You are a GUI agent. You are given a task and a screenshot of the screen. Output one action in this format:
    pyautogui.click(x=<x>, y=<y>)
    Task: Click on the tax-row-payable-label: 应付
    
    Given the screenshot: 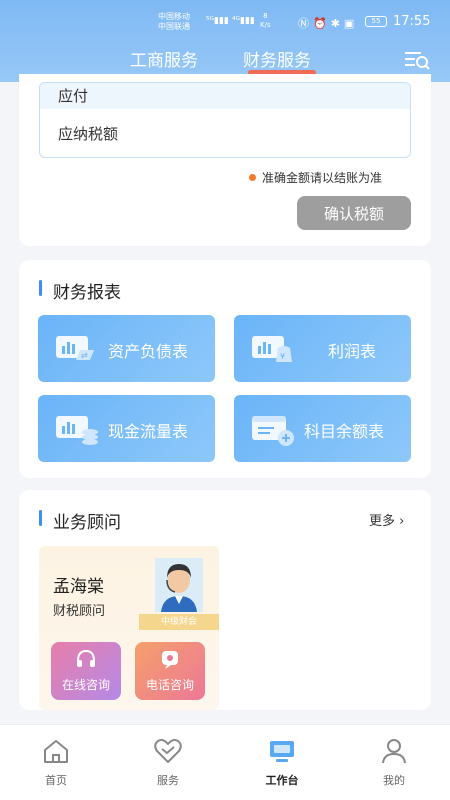 What is the action you would take?
    pyautogui.click(x=73, y=96)
    